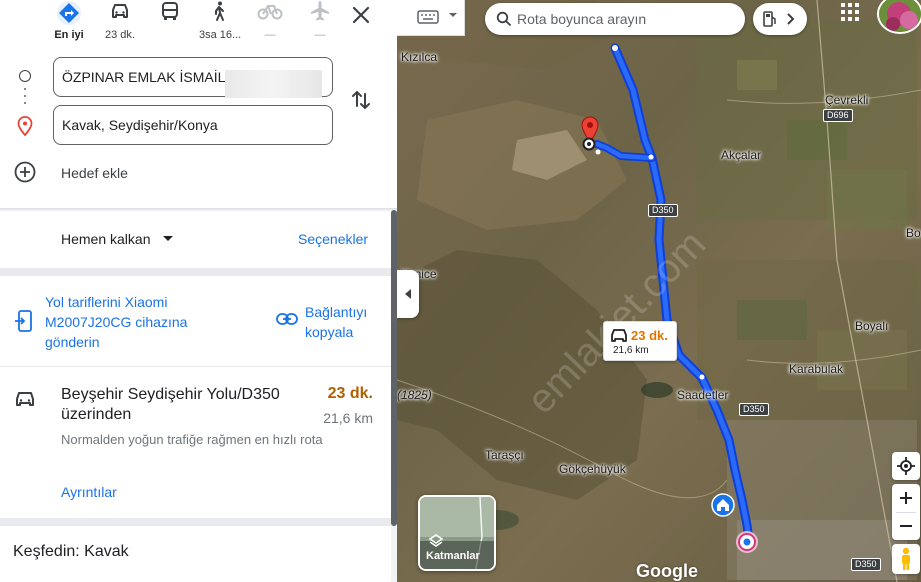 The width and height of the screenshot is (921, 582). Describe the element at coordinates (419, 57) in the screenshot. I see `place-label: Kızılca` at that location.